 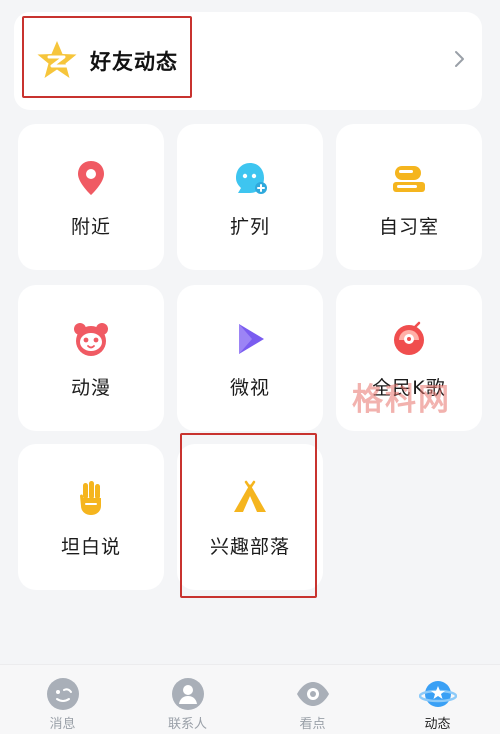 What do you see at coordinates (62, 724) in the screenshot?
I see `tab-label: 消息` at bounding box center [62, 724].